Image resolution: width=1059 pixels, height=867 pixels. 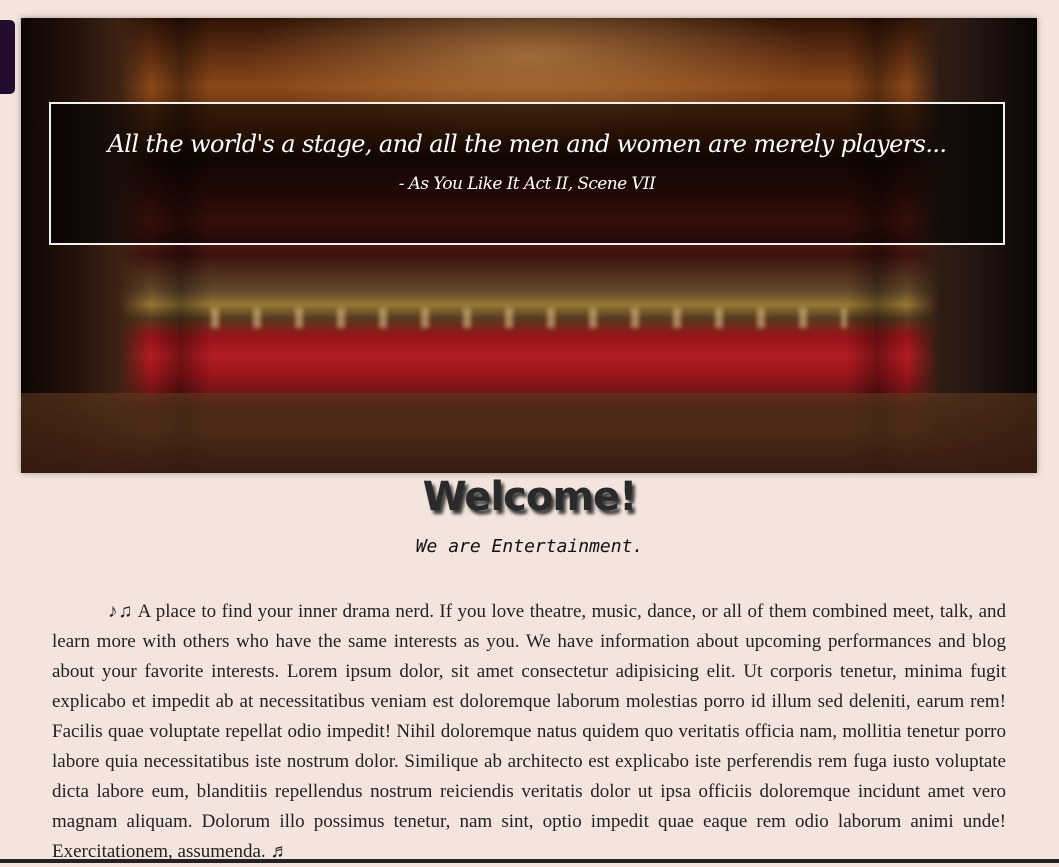 What do you see at coordinates (529, 546) in the screenshot?
I see `tagline: We are Entertainment.` at bounding box center [529, 546].